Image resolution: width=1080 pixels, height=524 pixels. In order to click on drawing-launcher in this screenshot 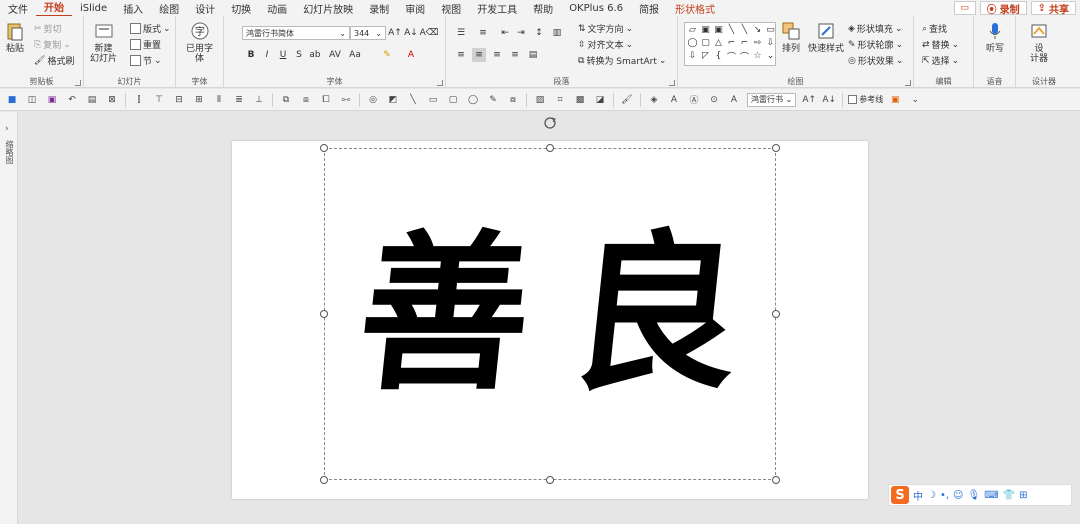, I will do `click(908, 83)`.